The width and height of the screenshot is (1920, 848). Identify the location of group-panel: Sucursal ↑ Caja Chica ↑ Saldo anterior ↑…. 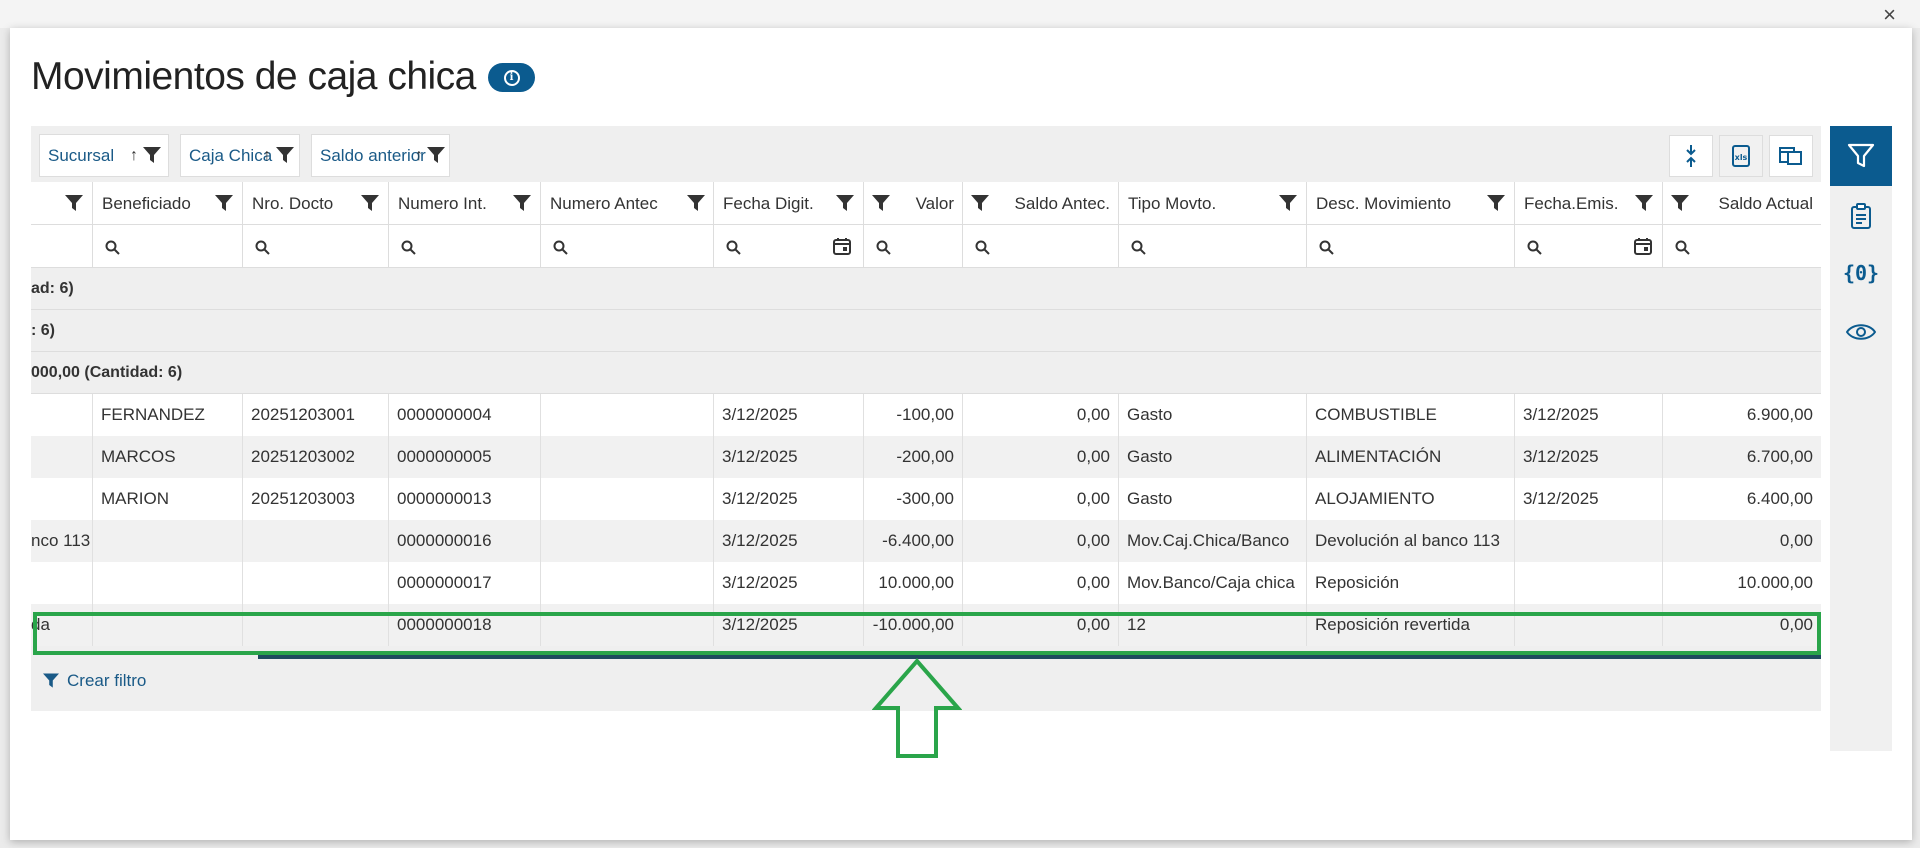
(926, 154).